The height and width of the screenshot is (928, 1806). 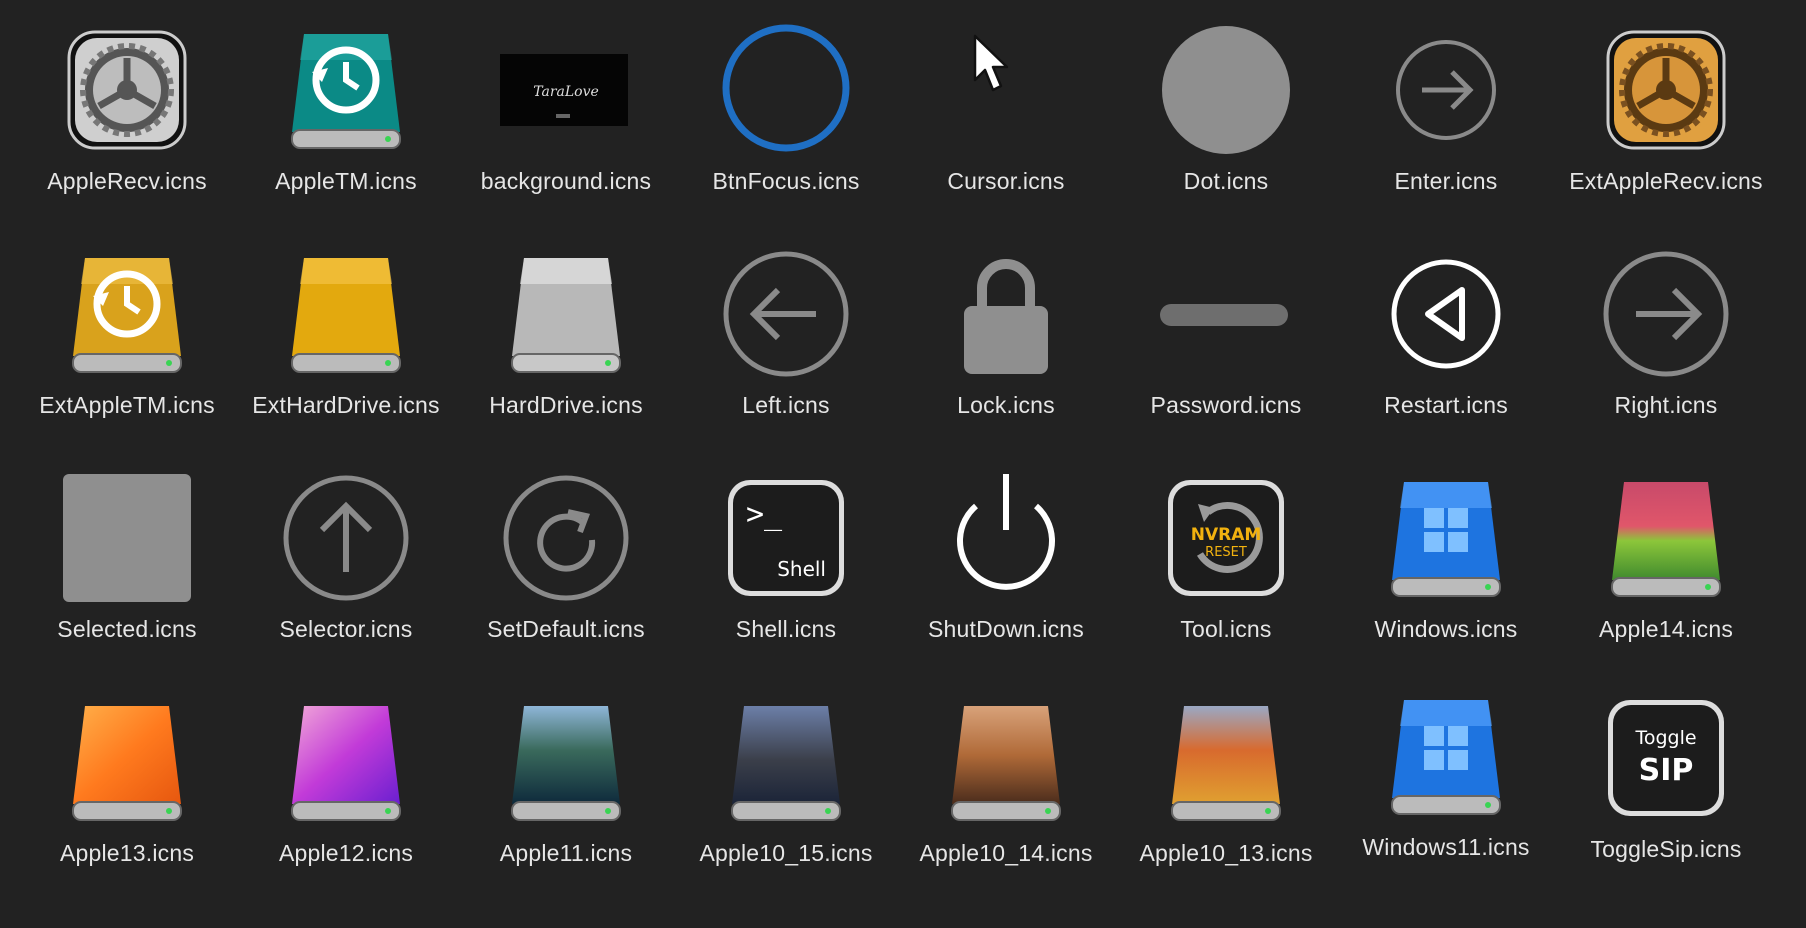 What do you see at coordinates (1666, 538) in the screenshot?
I see `sonoma-drive-icon` at bounding box center [1666, 538].